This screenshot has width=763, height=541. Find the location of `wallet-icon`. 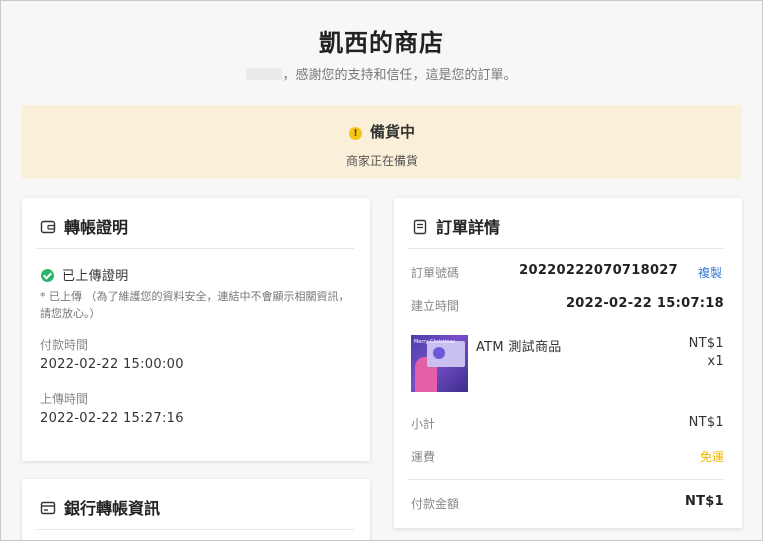

wallet-icon is located at coordinates (48, 227).